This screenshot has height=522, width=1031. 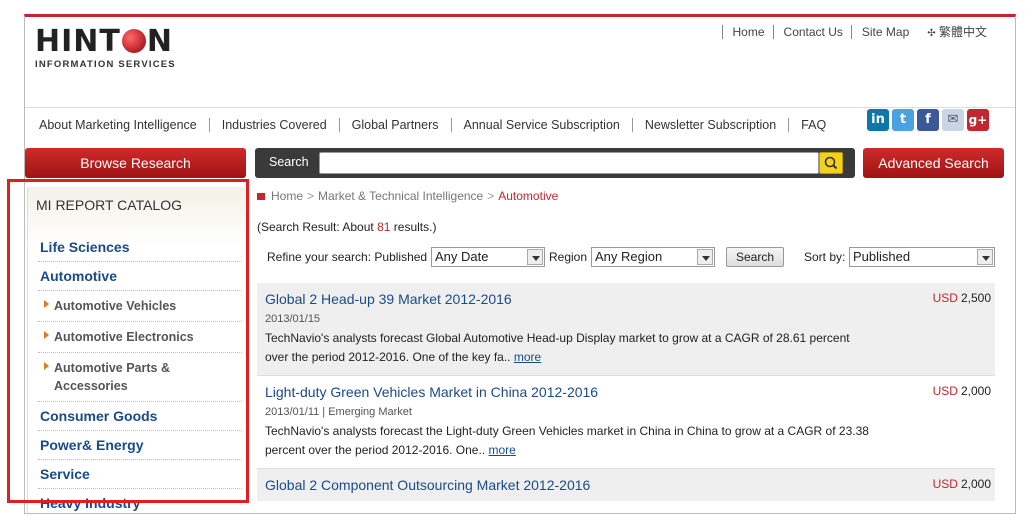 What do you see at coordinates (626, 299) in the screenshot?
I see `result-title: Global 2 Head-up 39 Market 2012-2016` at bounding box center [626, 299].